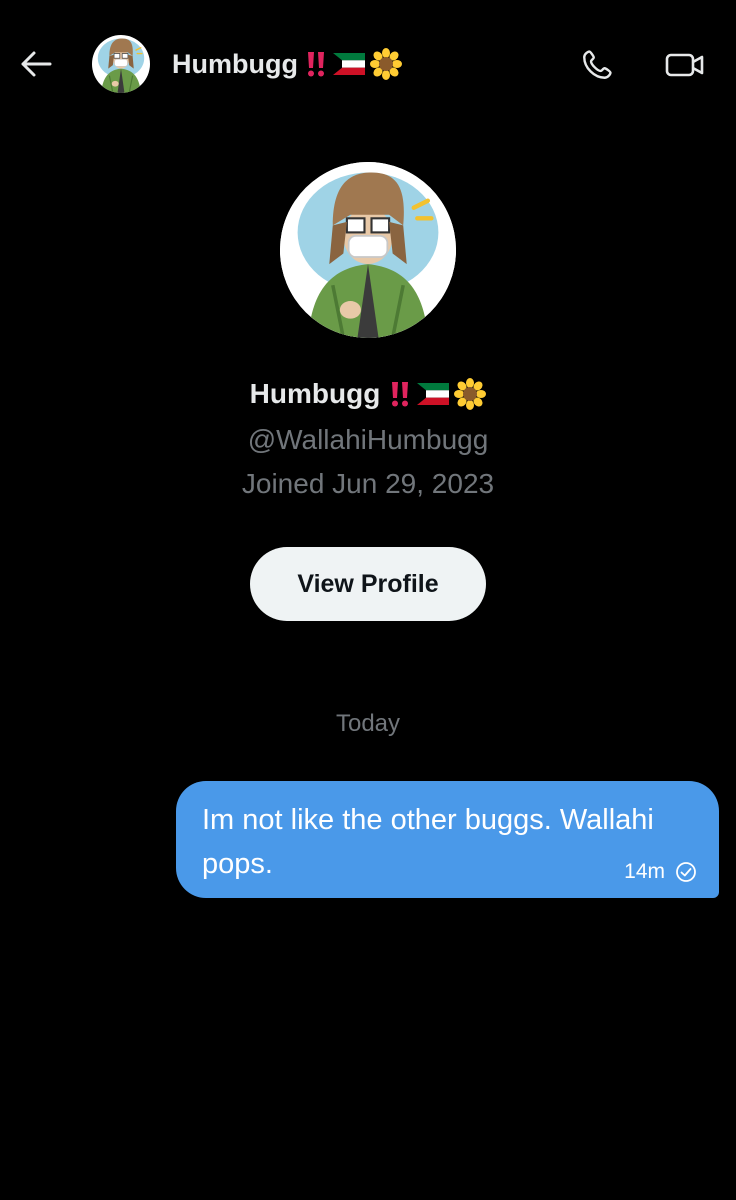 This screenshot has height=1200, width=736. What do you see at coordinates (368, 584) in the screenshot?
I see `view-profile-button: View Profile` at bounding box center [368, 584].